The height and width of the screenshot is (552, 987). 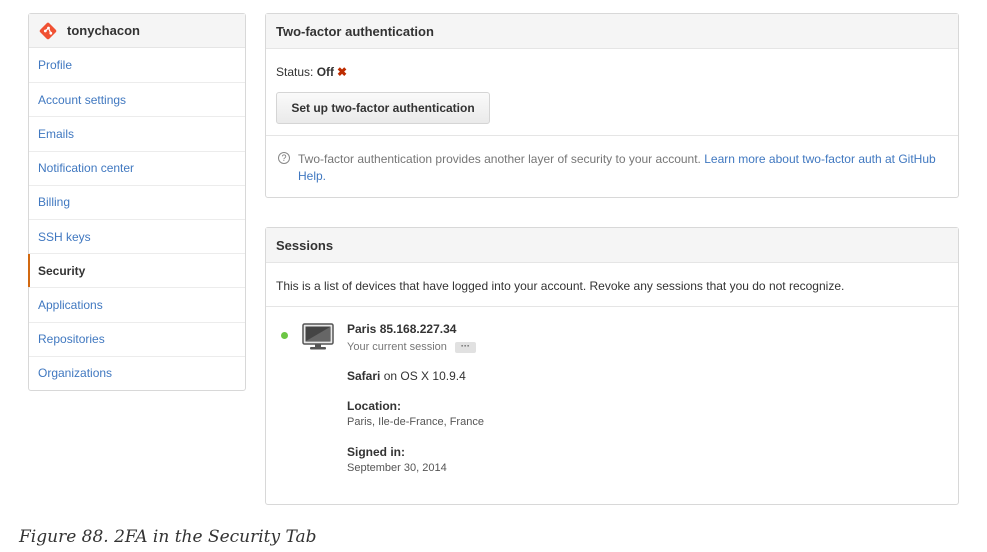 I want to click on sidebar-item-security: Security, so click(x=136, y=270).